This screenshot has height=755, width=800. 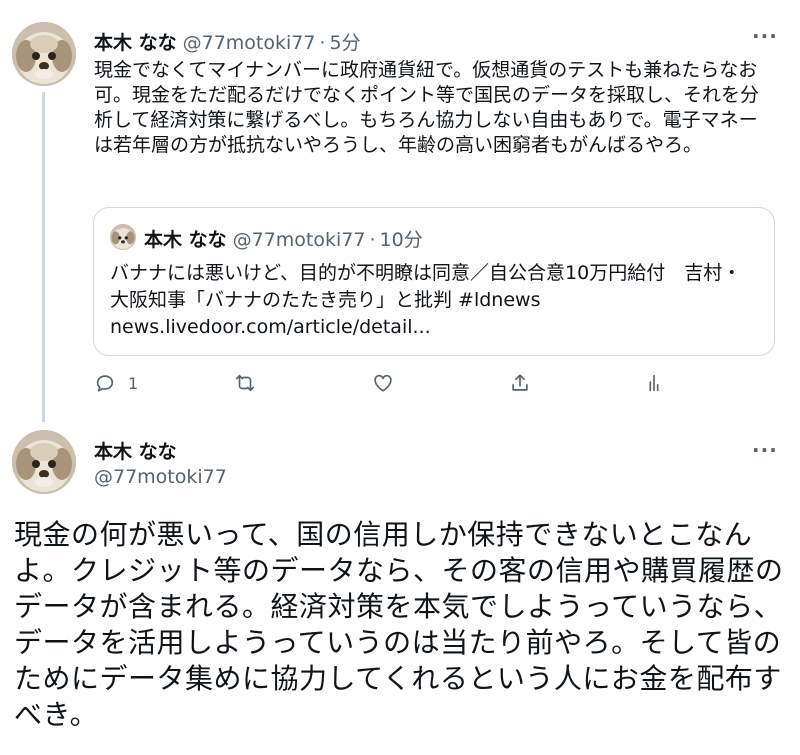 I want to click on like-button, so click(x=383, y=383).